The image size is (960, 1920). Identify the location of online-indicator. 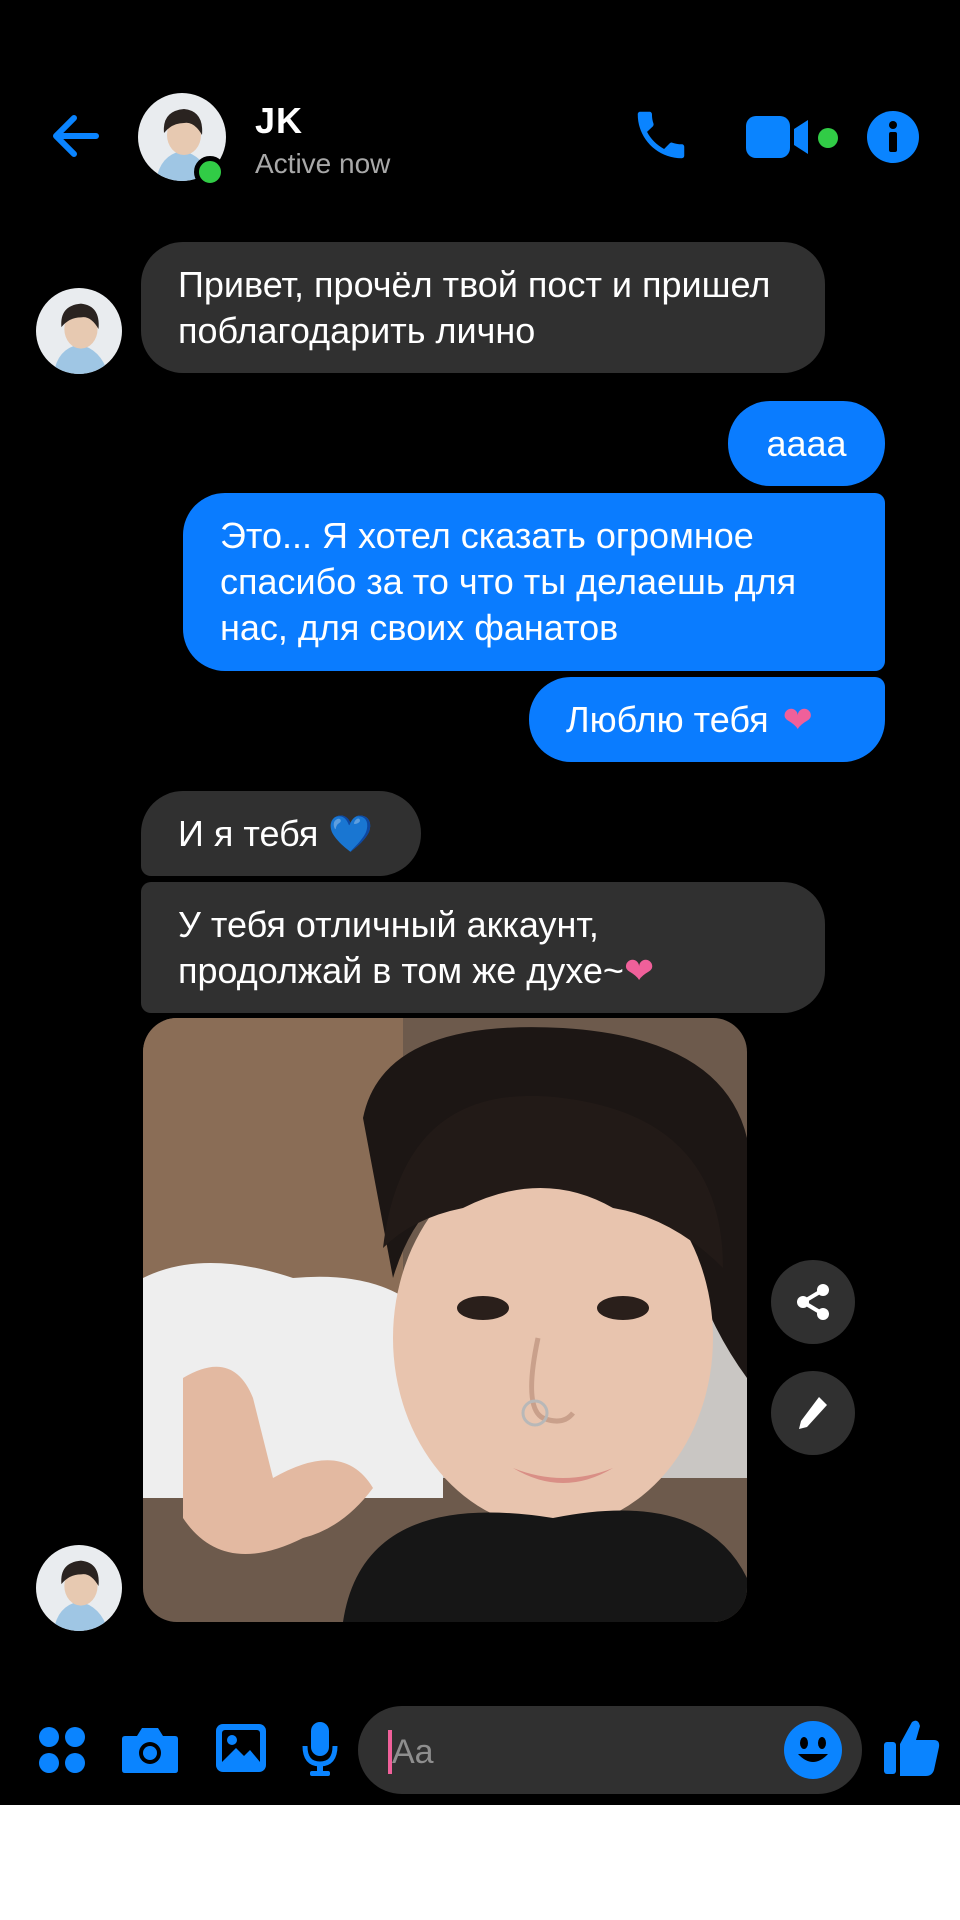
(210, 172).